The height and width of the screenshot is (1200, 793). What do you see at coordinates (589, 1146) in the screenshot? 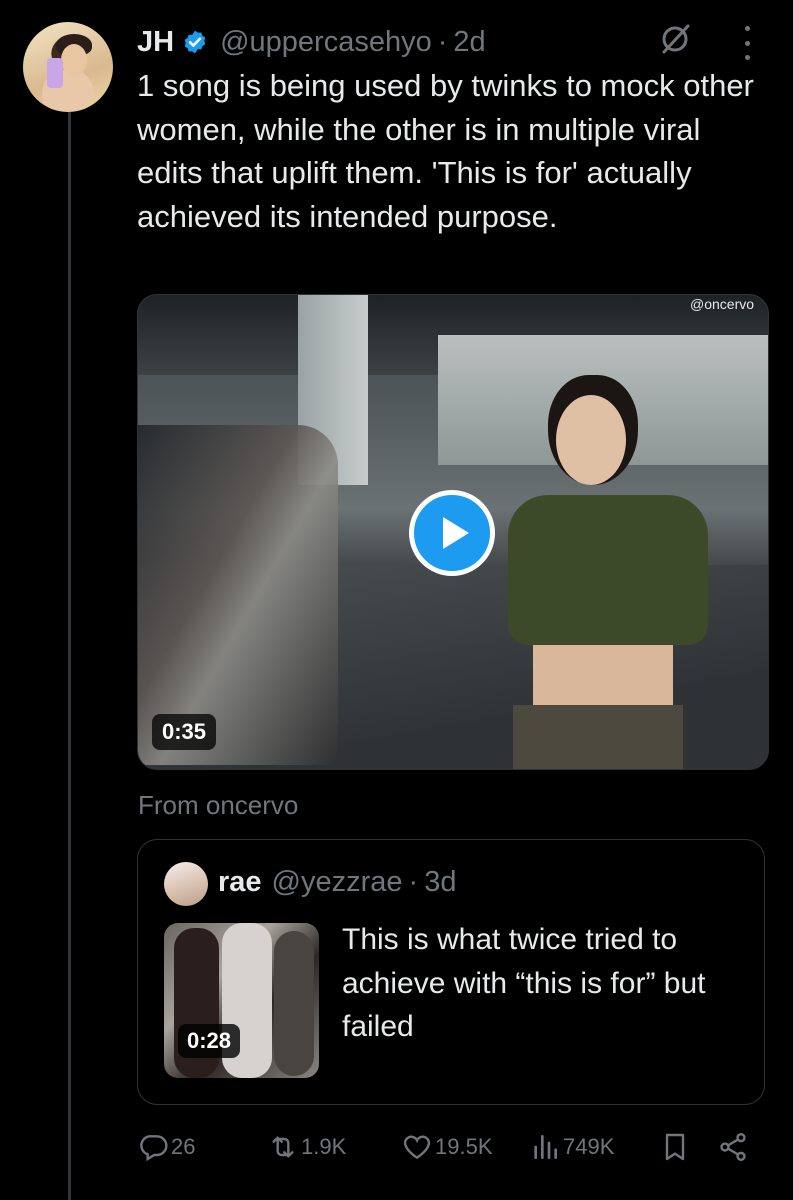
I see `views-count: 749K` at bounding box center [589, 1146].